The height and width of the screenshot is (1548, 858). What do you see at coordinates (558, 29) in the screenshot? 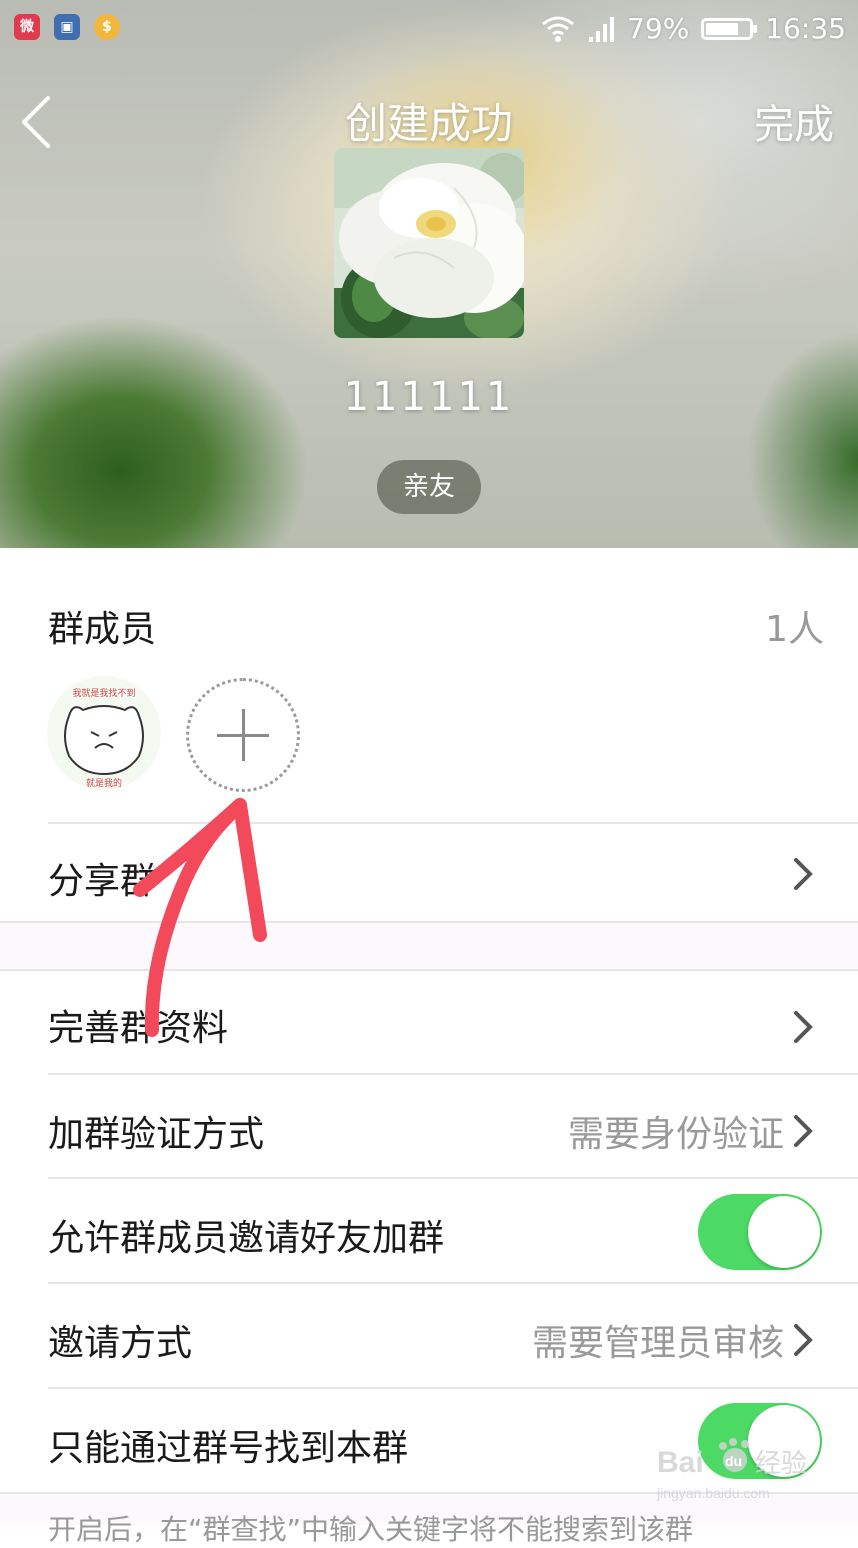
I see `wifi-icon` at bounding box center [558, 29].